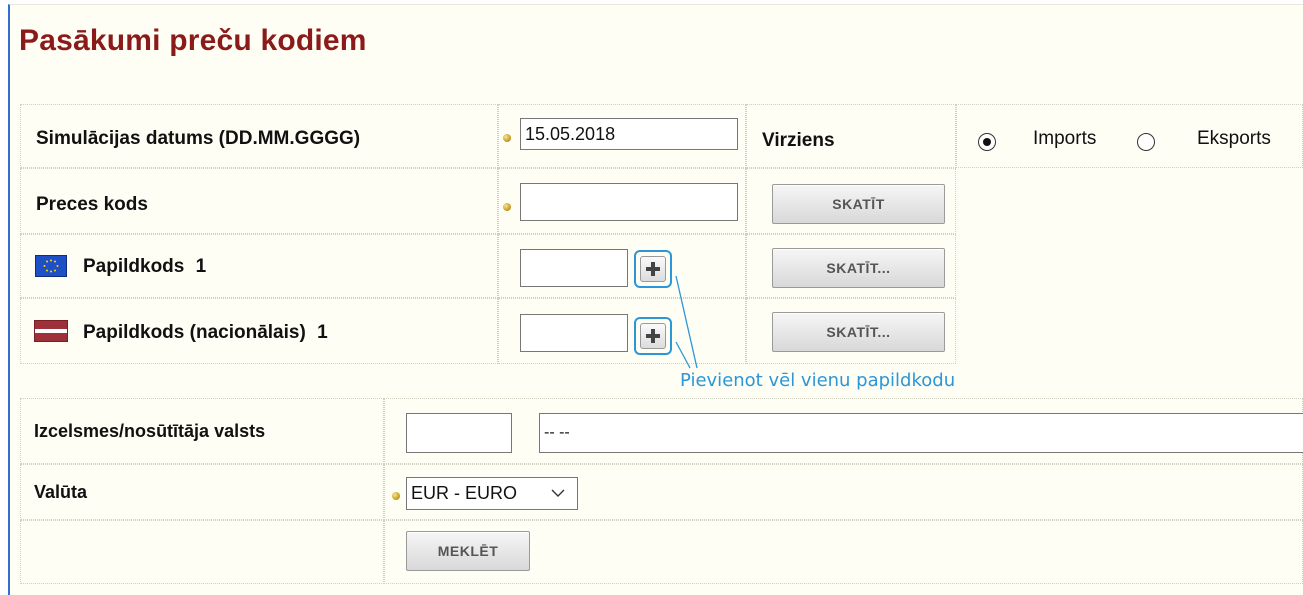  What do you see at coordinates (396, 496) in the screenshot?
I see `required-bullet-icon` at bounding box center [396, 496].